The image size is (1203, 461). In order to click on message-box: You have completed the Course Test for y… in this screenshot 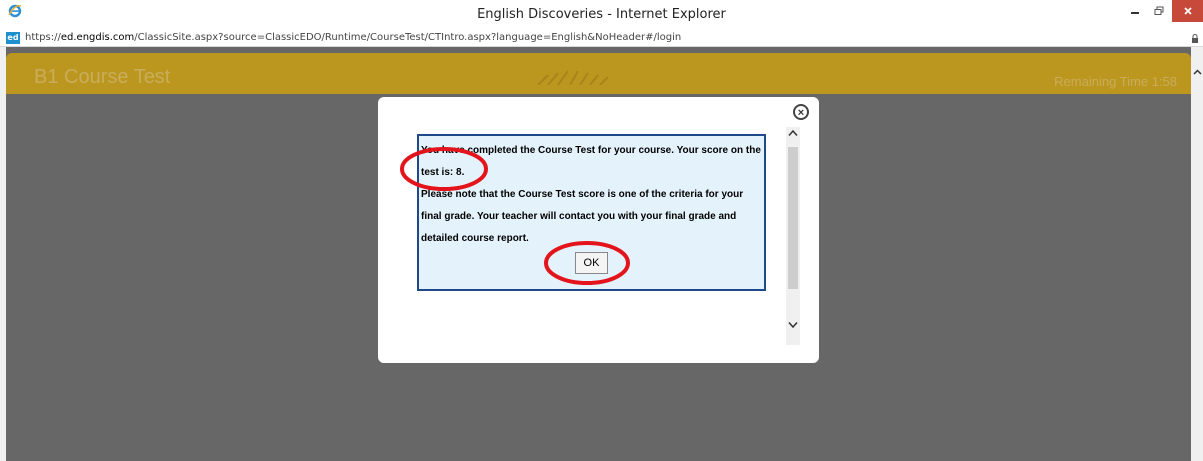, I will do `click(591, 212)`.